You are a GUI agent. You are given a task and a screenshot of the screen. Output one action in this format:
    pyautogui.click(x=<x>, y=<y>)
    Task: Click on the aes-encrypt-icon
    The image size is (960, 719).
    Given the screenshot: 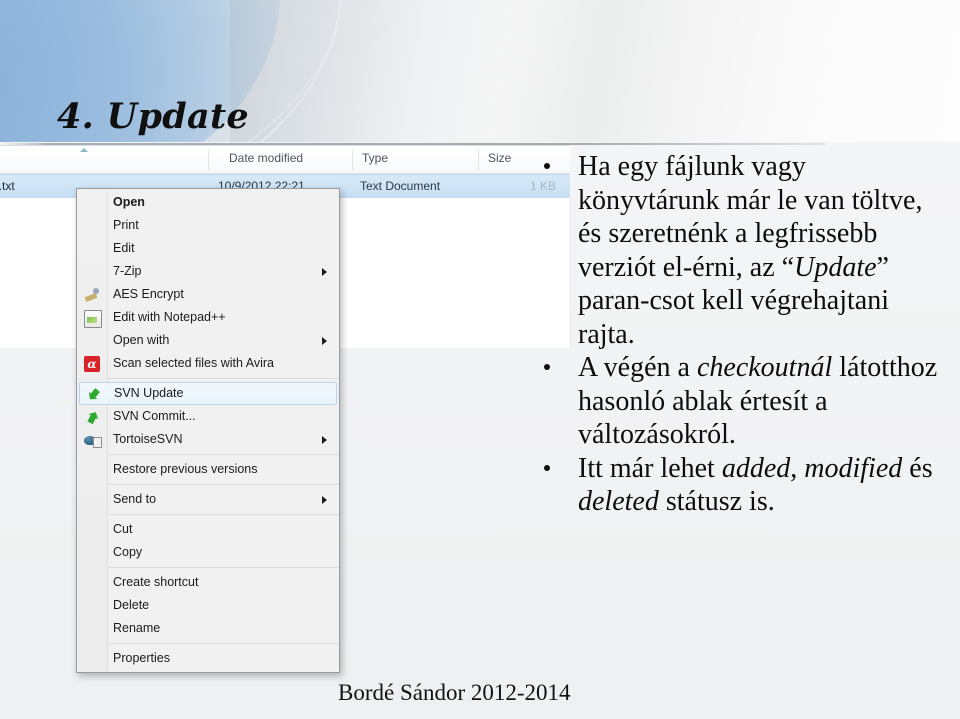 What is the action you would take?
    pyautogui.click(x=92, y=295)
    